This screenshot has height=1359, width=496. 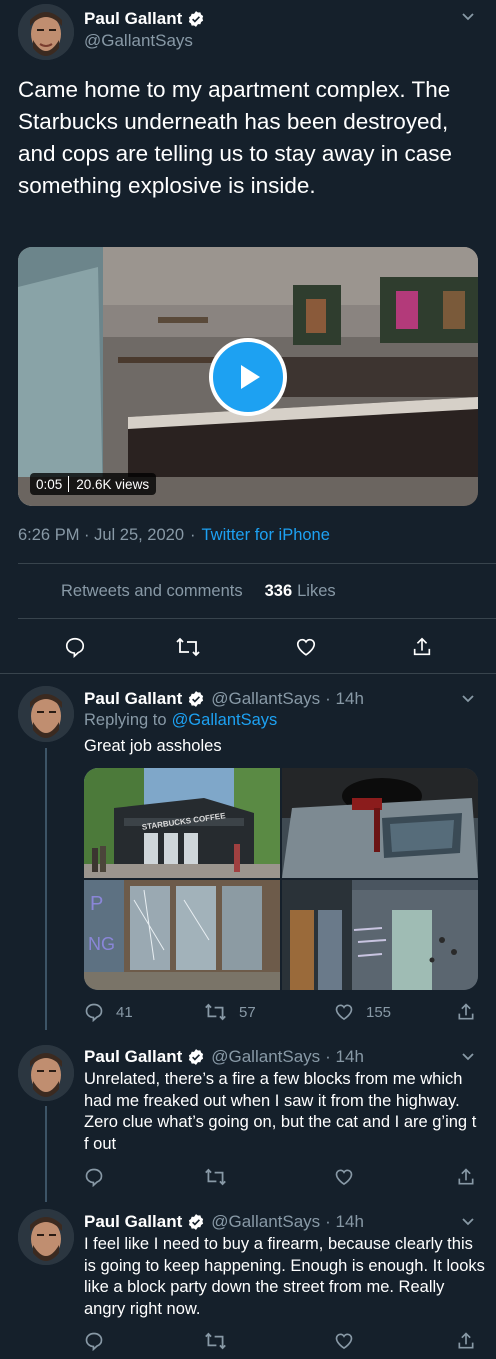 I want to click on likes-label: Likes, so click(x=316, y=591).